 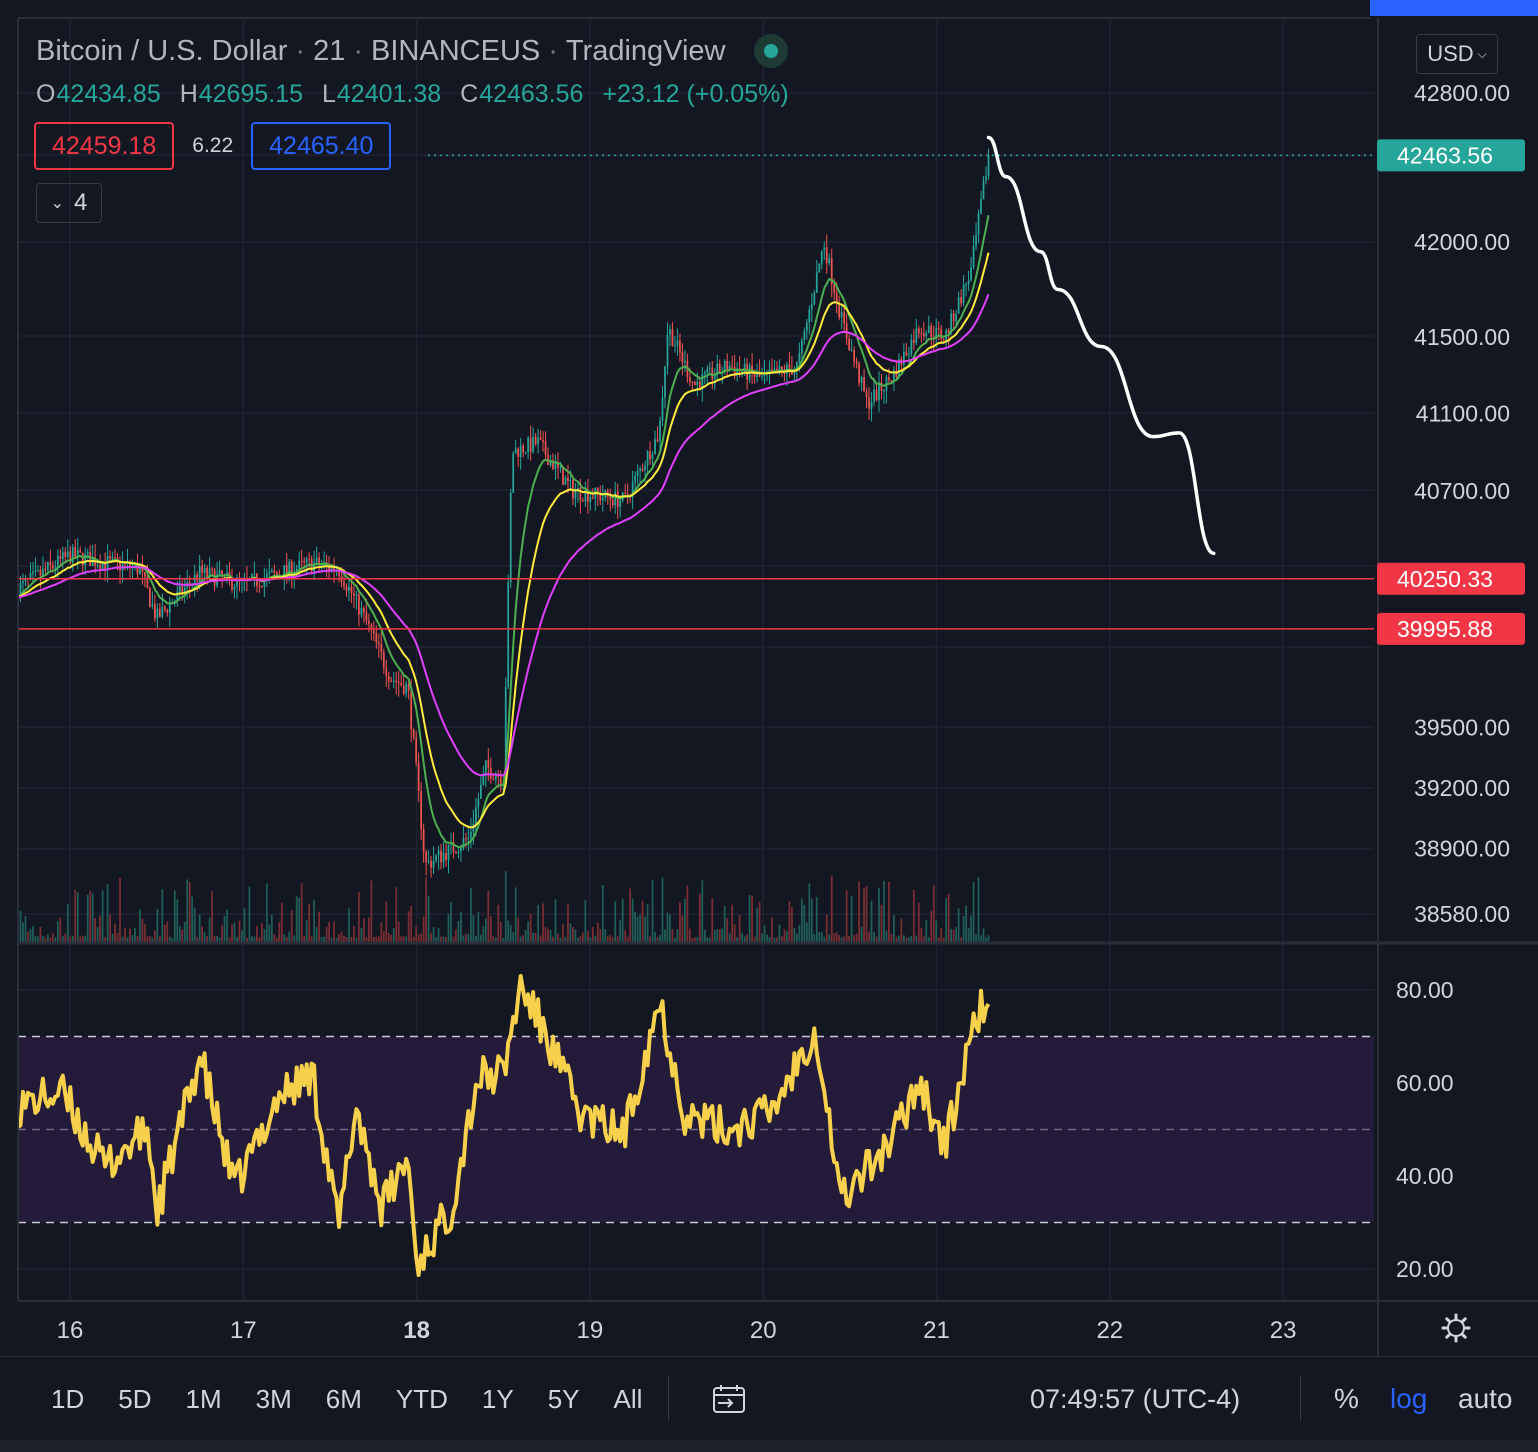 What do you see at coordinates (134, 1399) in the screenshot?
I see `range-5d-button: 5D` at bounding box center [134, 1399].